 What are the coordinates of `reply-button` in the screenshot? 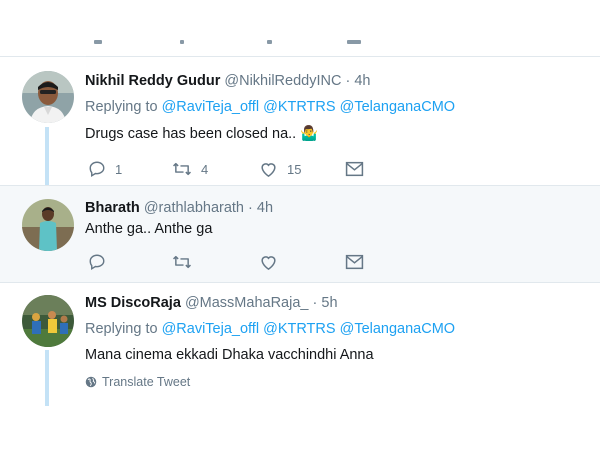 It's located at (97, 262).